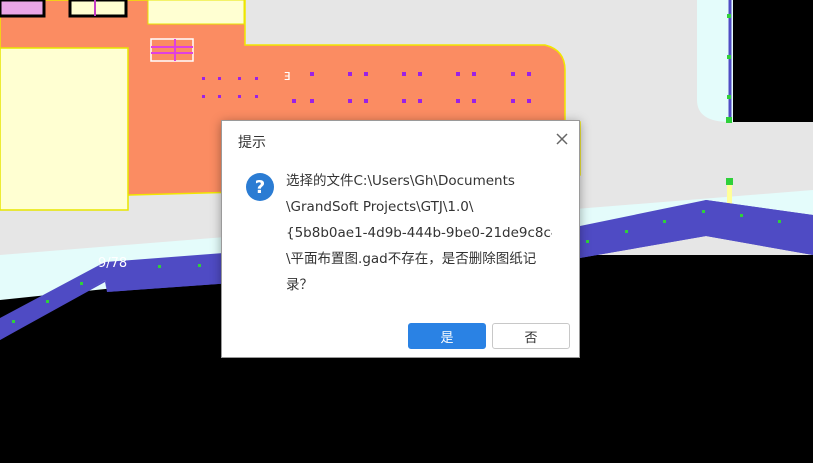  I want to click on close-icon, so click(562, 139).